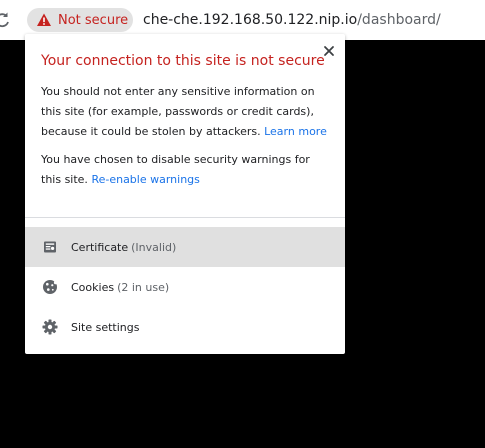 The image size is (485, 448). I want to click on url-host: che-che.192.168.50.122.nip.io, so click(250, 20).